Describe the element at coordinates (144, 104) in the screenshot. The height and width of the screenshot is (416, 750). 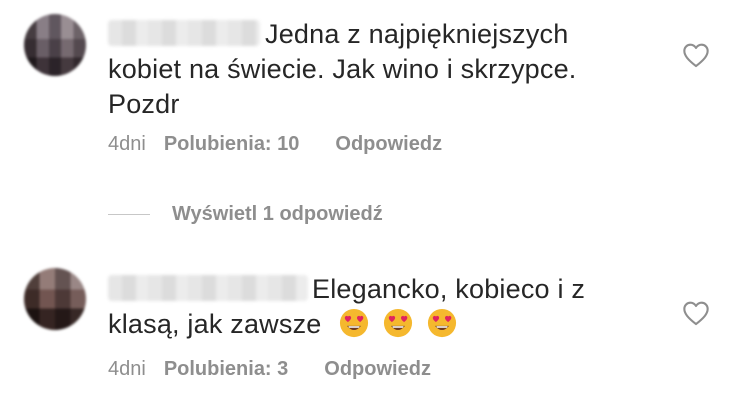
I see `comment-line: Pozdr` at that location.